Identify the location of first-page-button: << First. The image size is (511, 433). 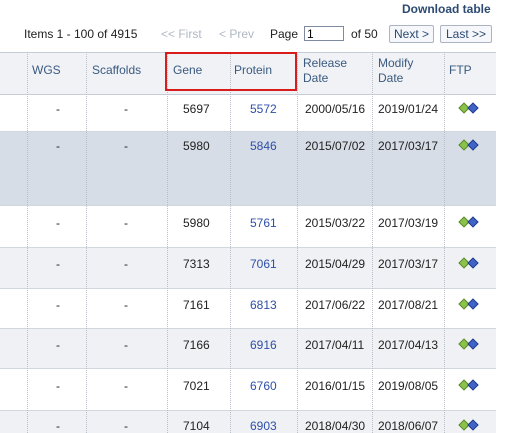
(181, 34).